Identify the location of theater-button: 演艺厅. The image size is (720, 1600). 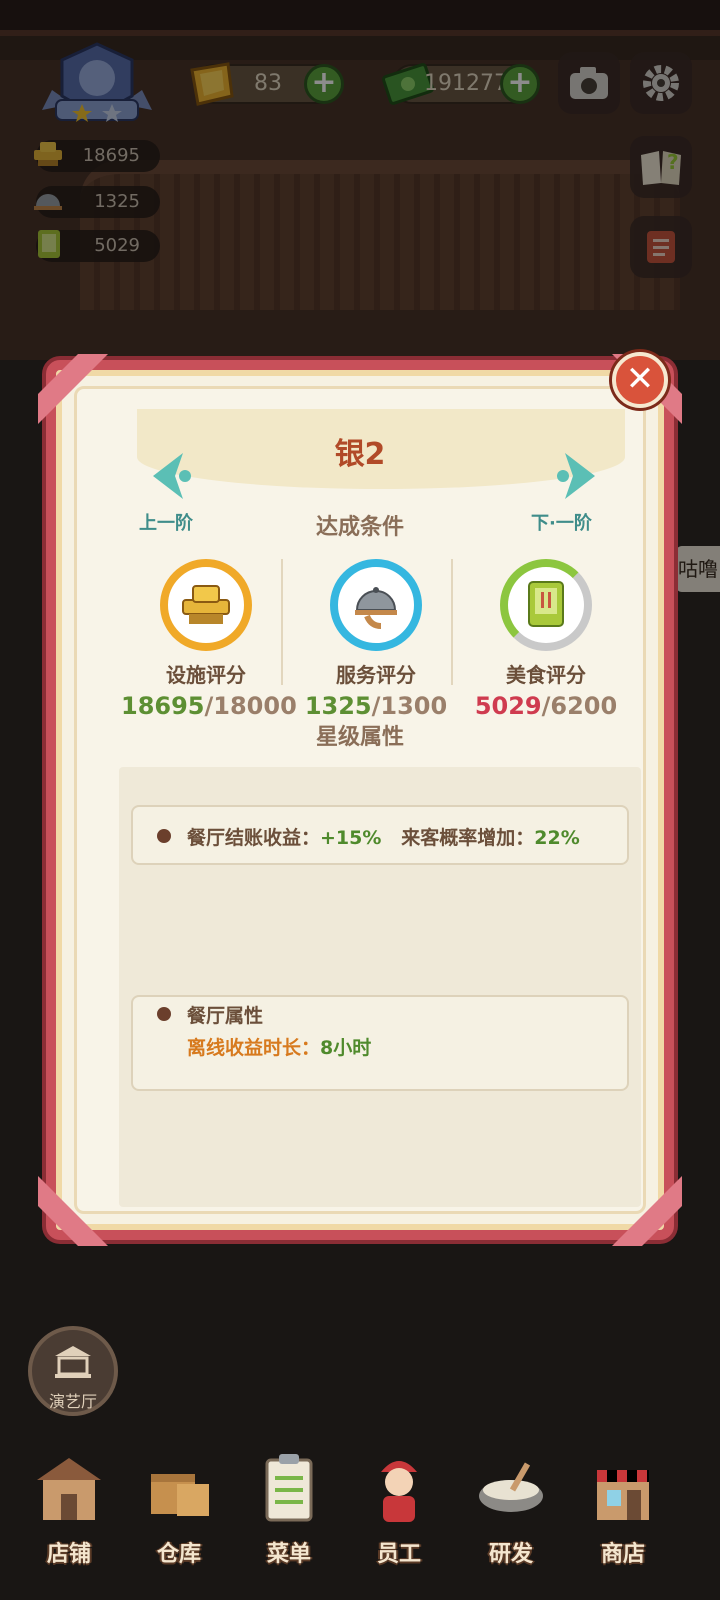
(73, 1371).